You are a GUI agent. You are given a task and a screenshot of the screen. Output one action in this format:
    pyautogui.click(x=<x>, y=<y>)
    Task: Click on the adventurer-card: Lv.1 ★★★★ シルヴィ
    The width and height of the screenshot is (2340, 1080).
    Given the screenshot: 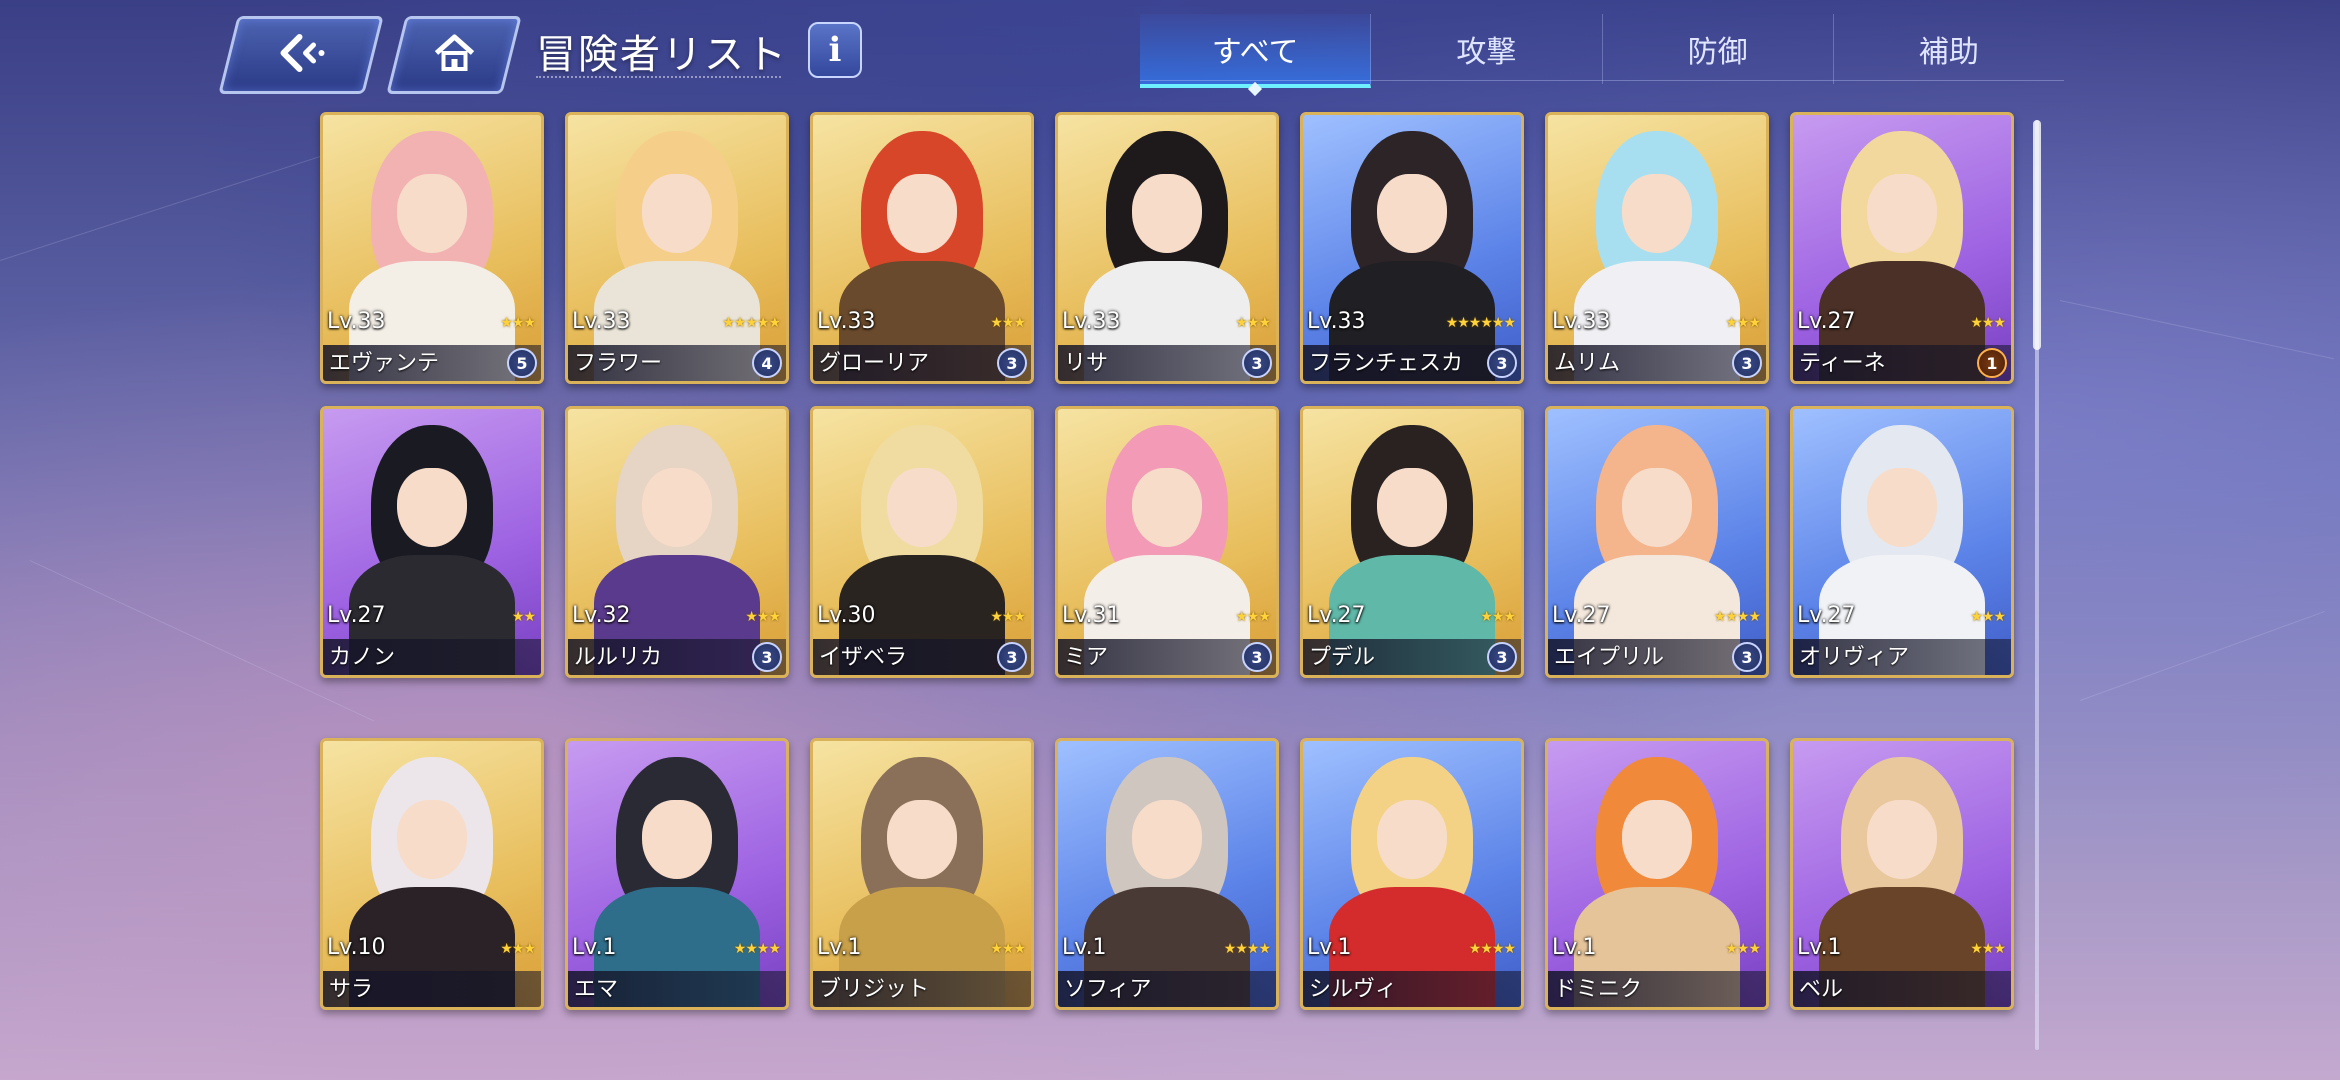 What is the action you would take?
    pyautogui.click(x=1412, y=874)
    